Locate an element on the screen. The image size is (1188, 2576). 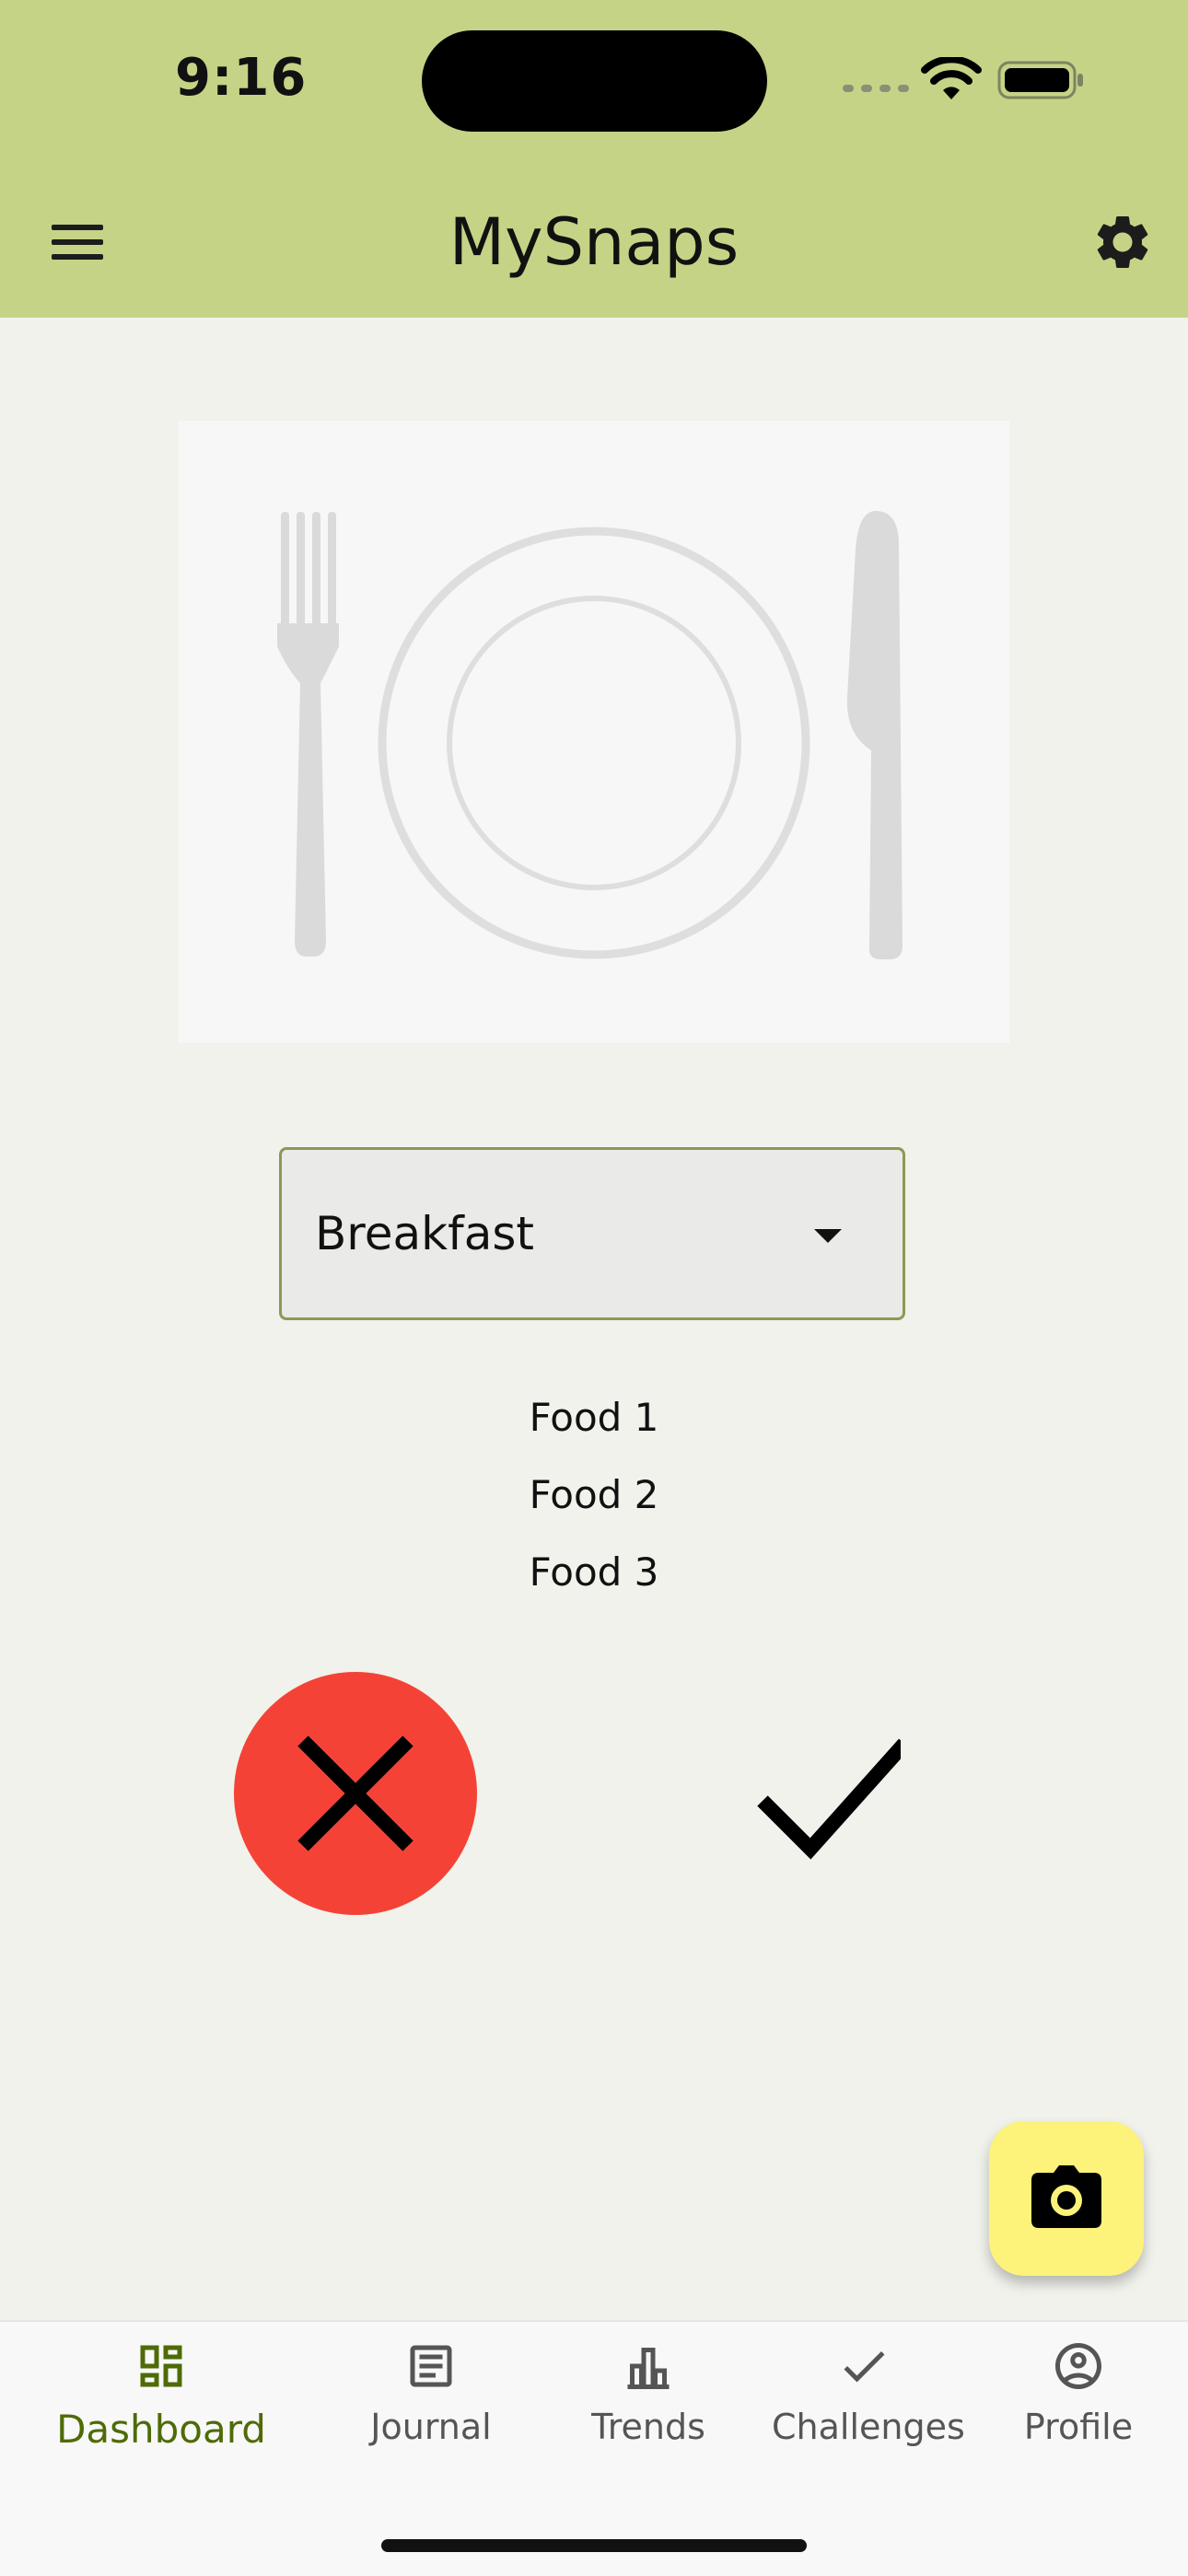
dynamic-island is located at coordinates (594, 81).